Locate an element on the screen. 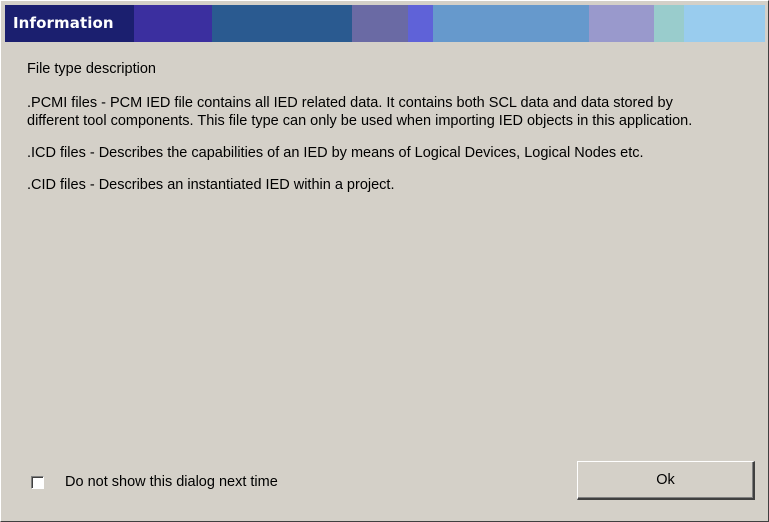  title-bar: Information is located at coordinates (385, 23).